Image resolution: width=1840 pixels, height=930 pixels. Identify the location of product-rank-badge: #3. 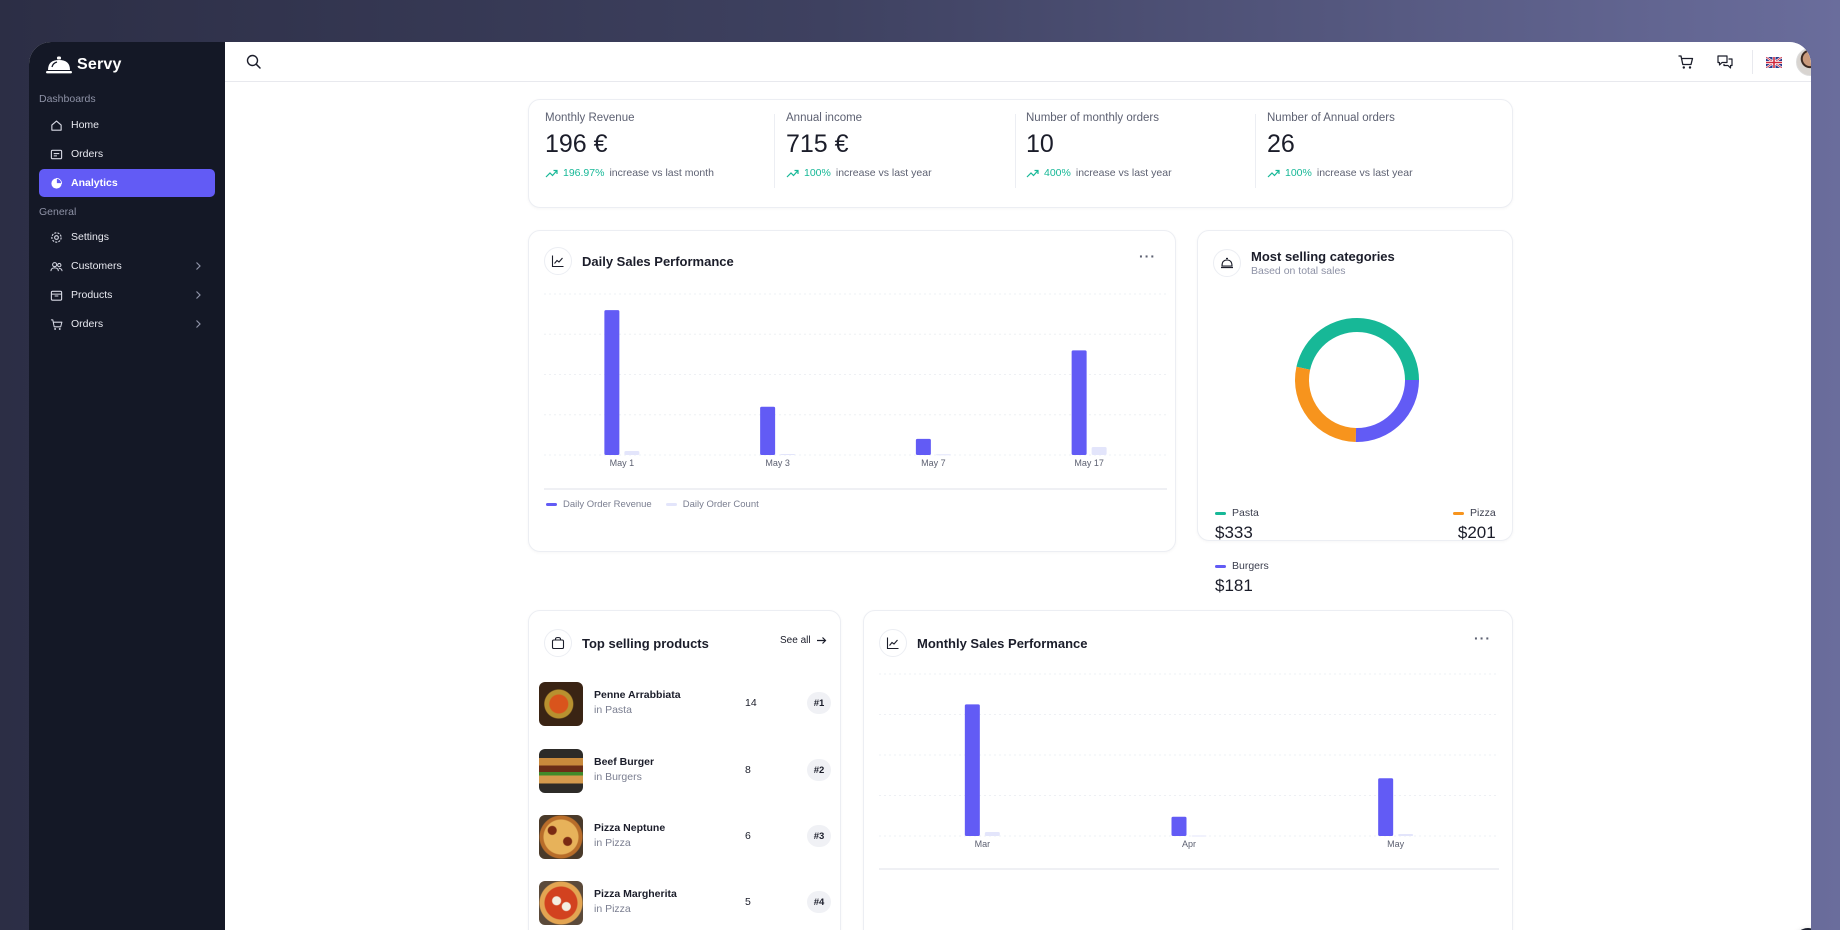
(819, 836).